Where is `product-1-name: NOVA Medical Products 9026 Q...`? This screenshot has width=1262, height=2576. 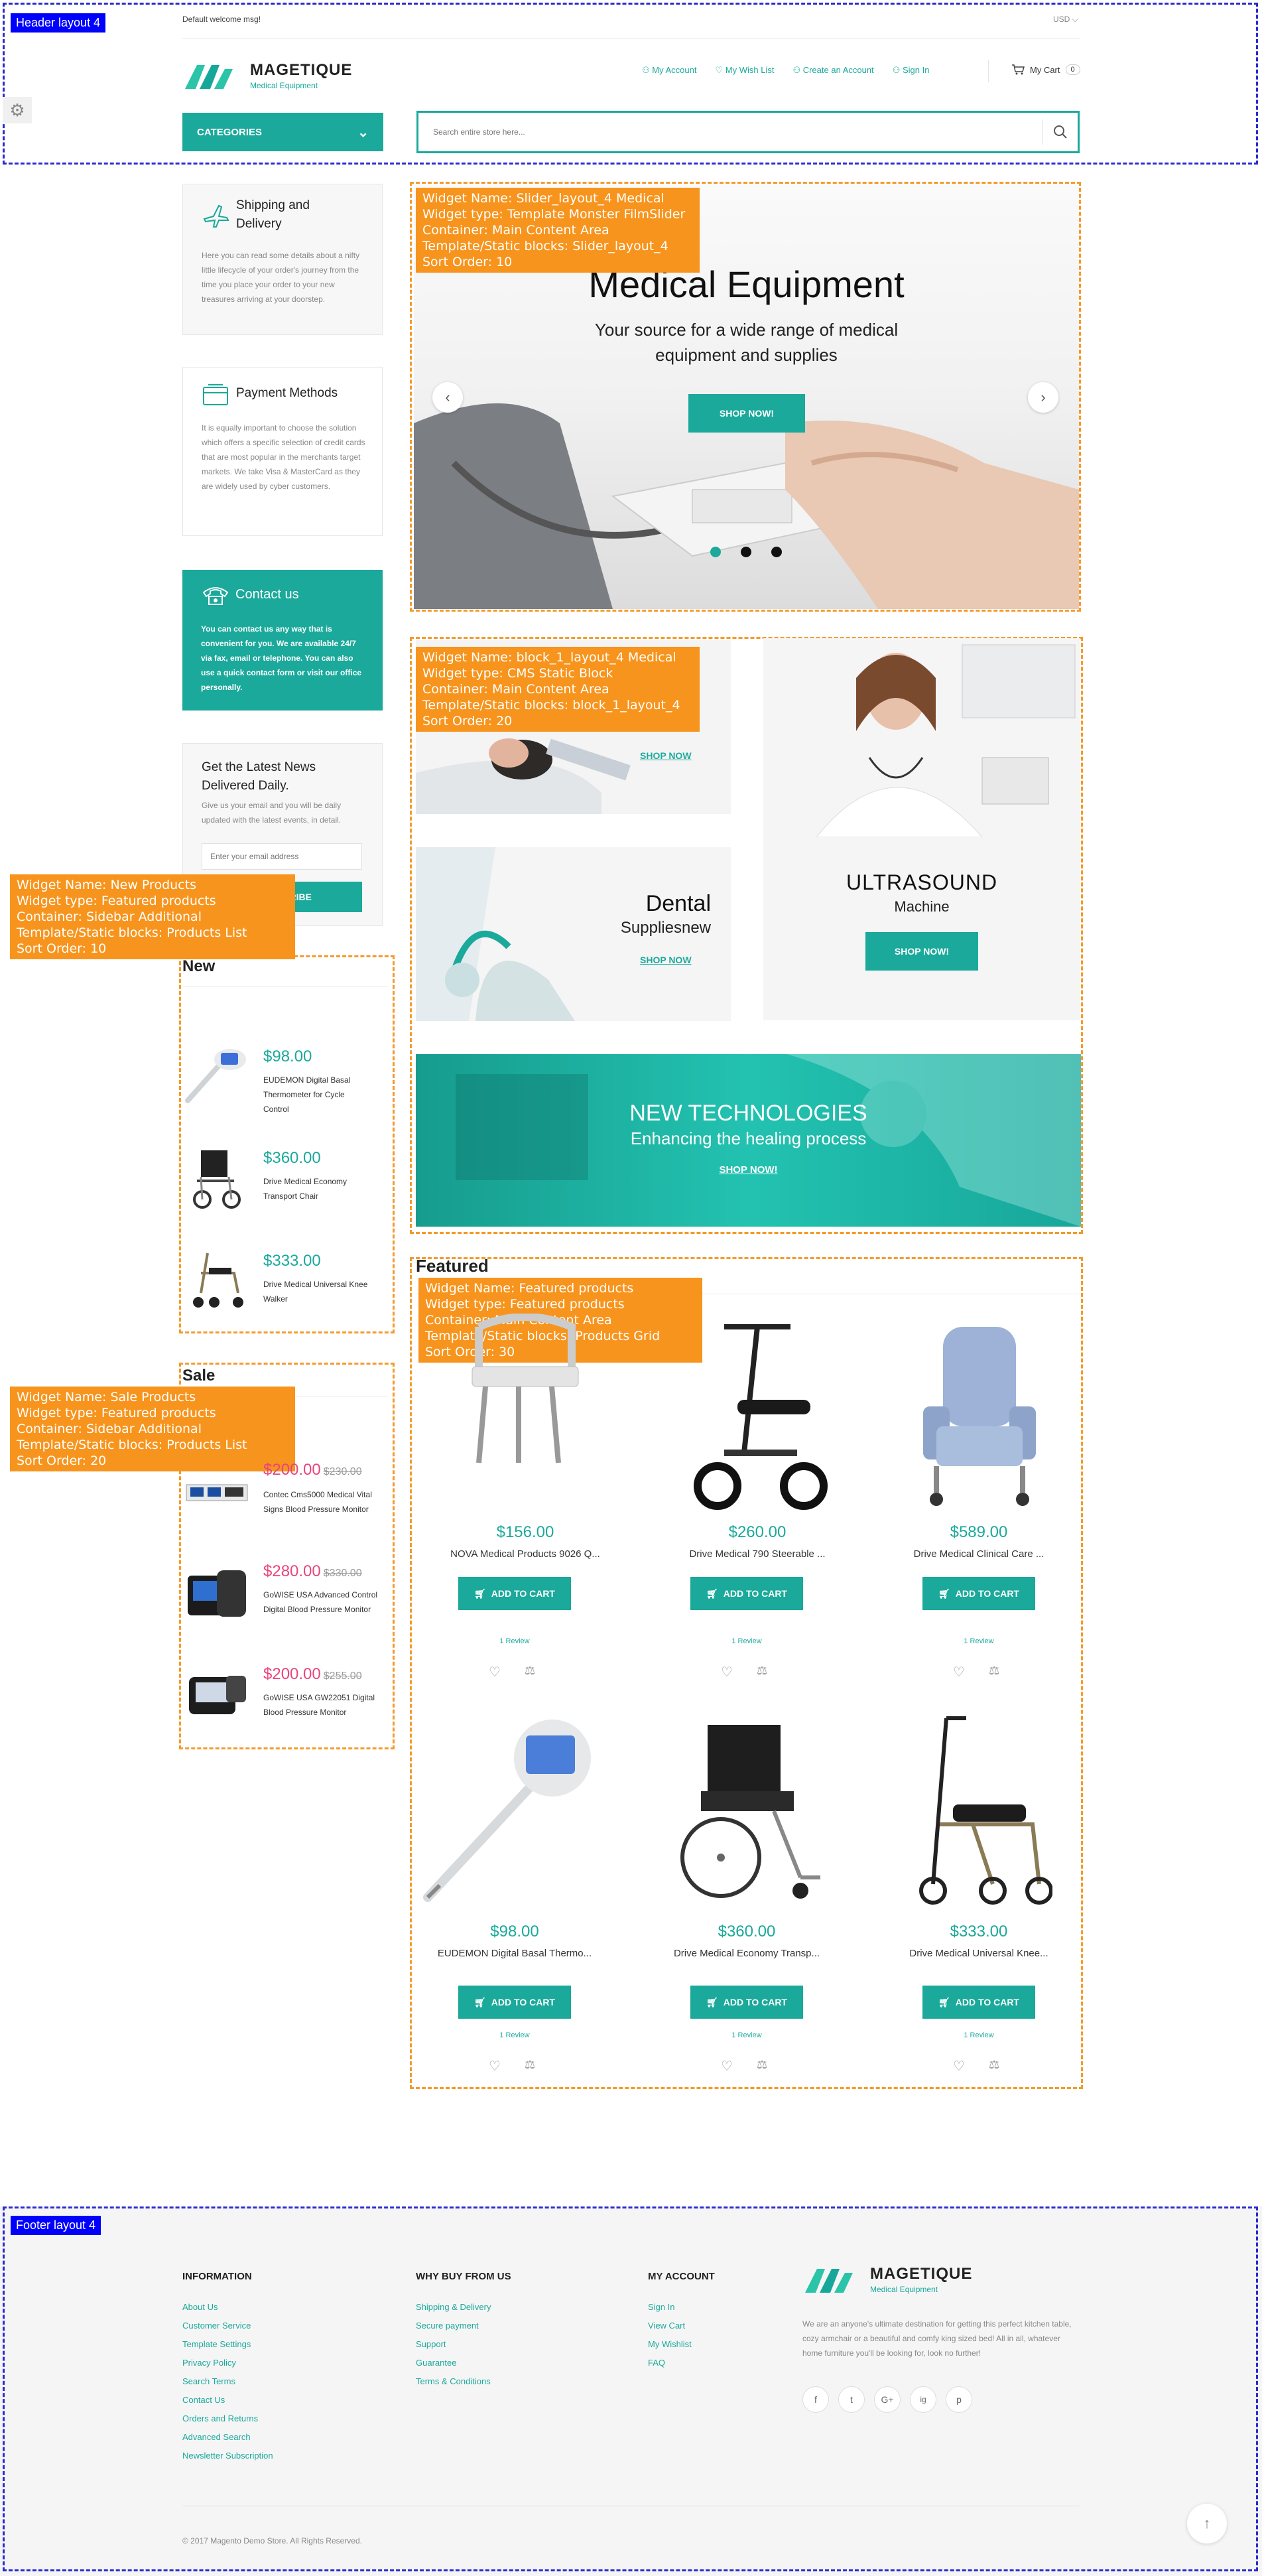 product-1-name: NOVA Medical Products 9026 Q... is located at coordinates (525, 1554).